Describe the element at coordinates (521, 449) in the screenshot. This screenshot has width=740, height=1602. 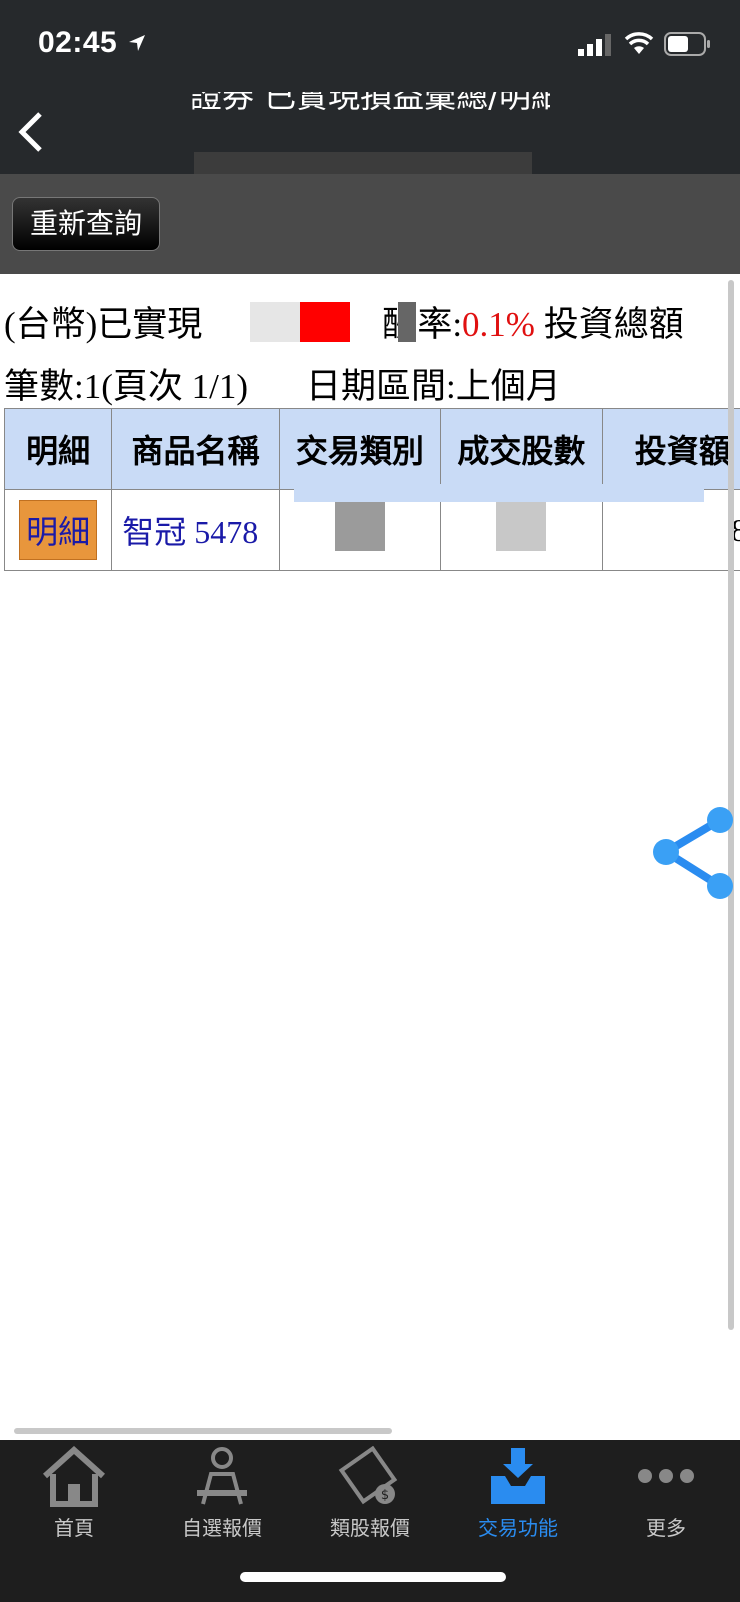
I see `header-shares: 成交股數` at that location.